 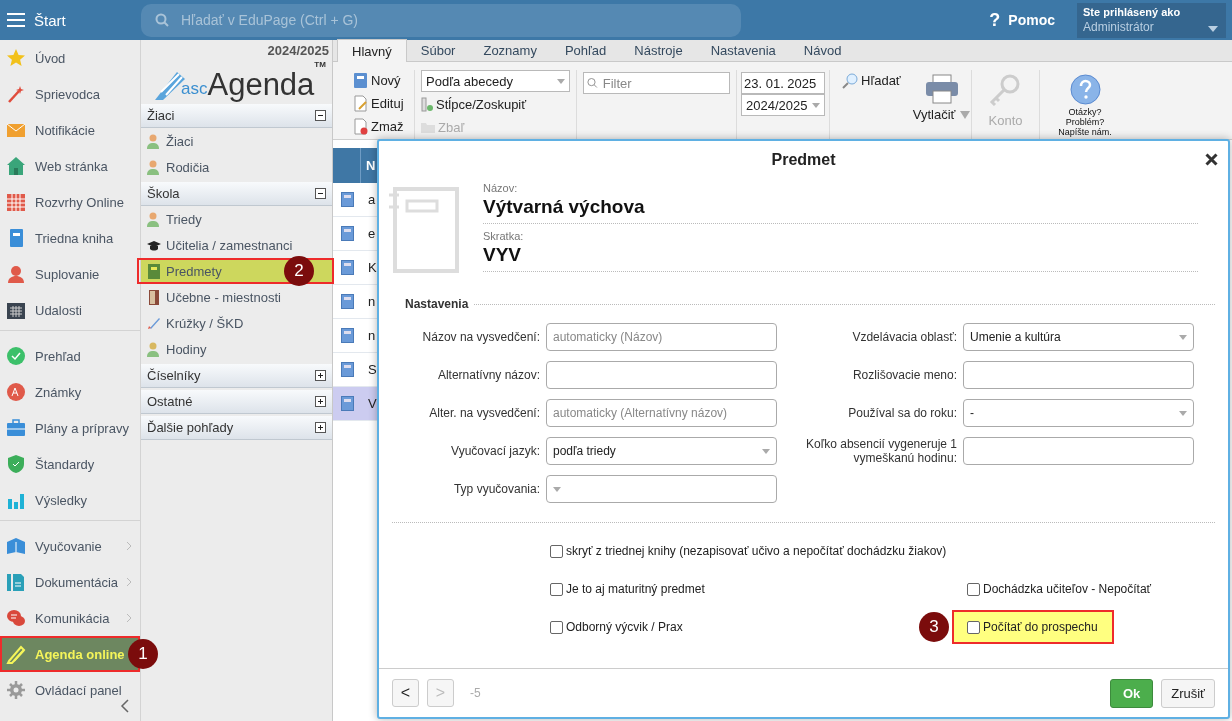 I want to click on sidebar-item: Triedna kniha, so click(x=70, y=238).